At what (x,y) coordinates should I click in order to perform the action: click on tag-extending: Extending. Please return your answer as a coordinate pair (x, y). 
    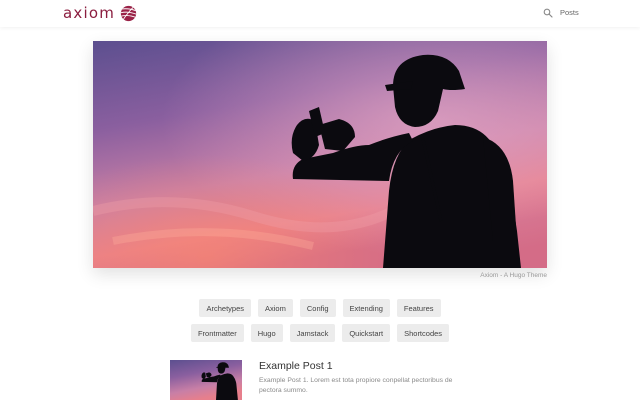
    Looking at the image, I should click on (366, 308).